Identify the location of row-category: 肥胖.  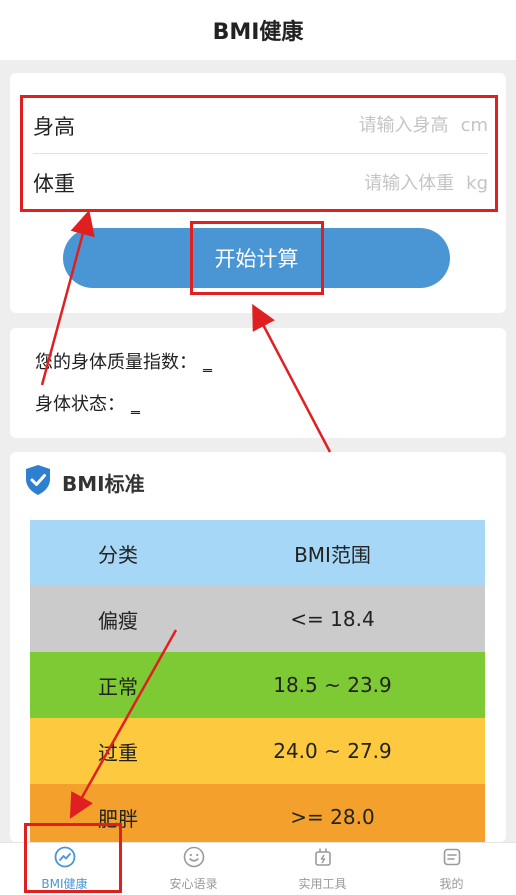
(118, 818).